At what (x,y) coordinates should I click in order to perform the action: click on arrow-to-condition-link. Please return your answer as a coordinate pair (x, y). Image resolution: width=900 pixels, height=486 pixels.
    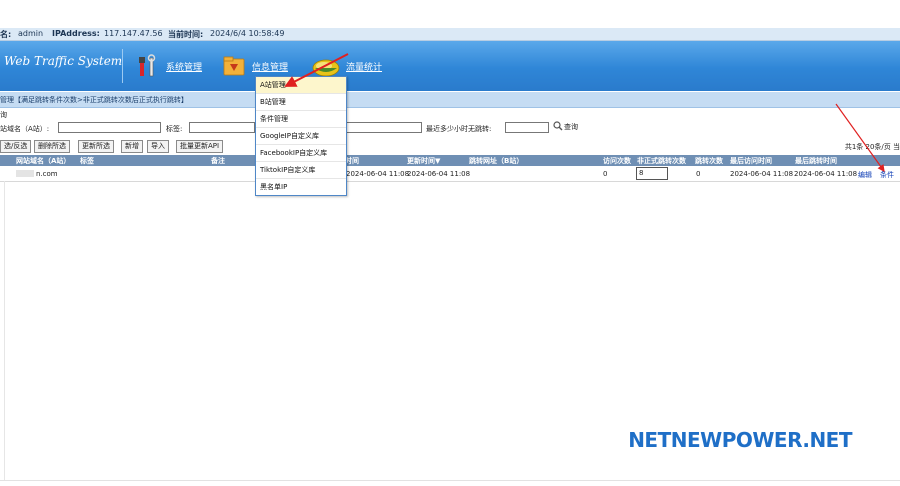
    Looking at the image, I should click on (860, 137).